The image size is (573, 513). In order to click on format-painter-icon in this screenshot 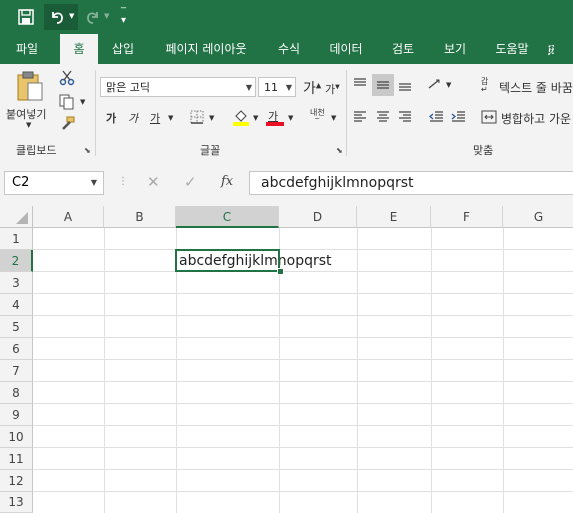, I will do `click(67, 124)`.